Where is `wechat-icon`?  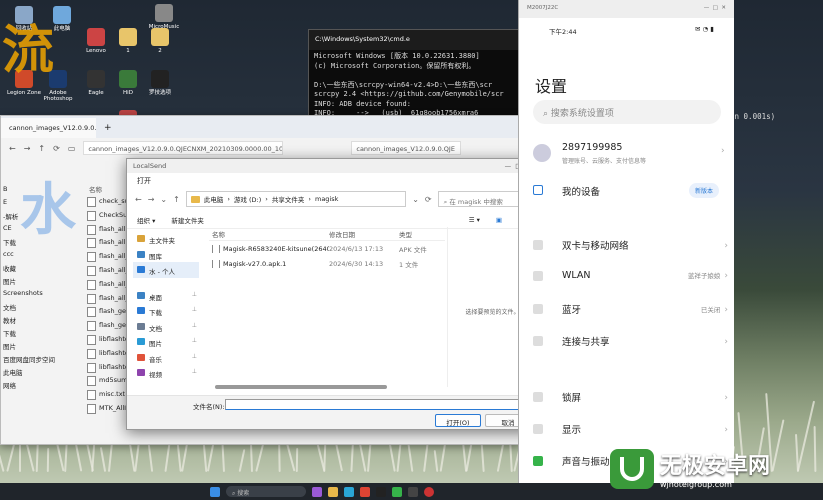
wechat-icon is located at coordinates (397, 491).